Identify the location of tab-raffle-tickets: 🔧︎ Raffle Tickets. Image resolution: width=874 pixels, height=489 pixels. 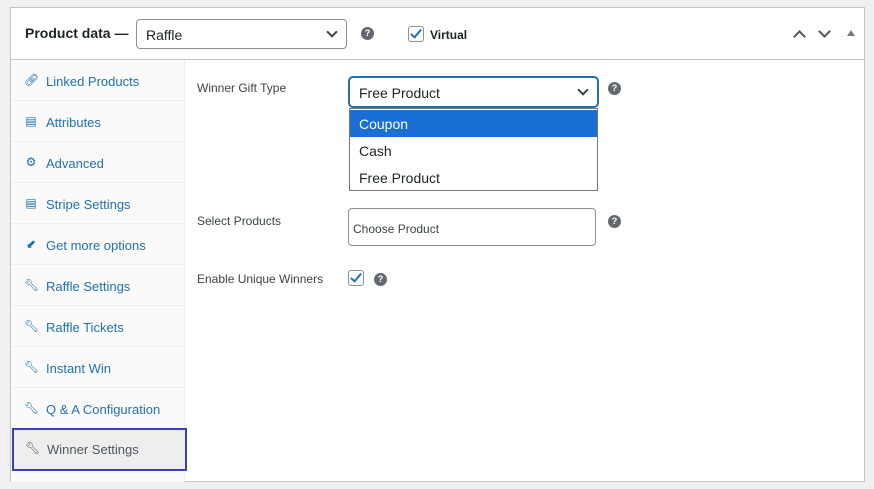
(98, 326).